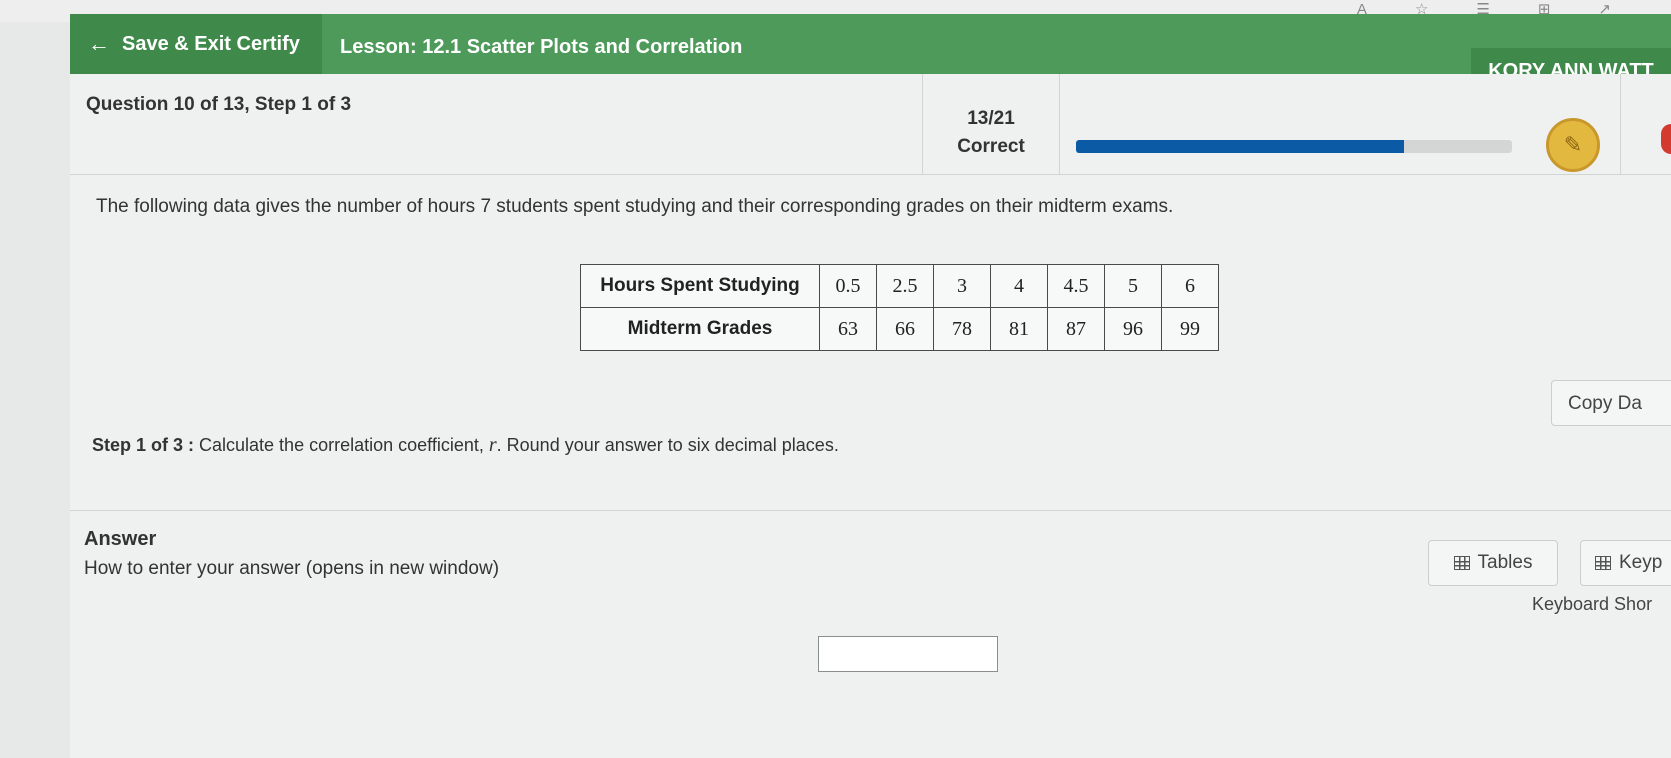  What do you see at coordinates (1666, 139) in the screenshot?
I see `notification-tab` at bounding box center [1666, 139].